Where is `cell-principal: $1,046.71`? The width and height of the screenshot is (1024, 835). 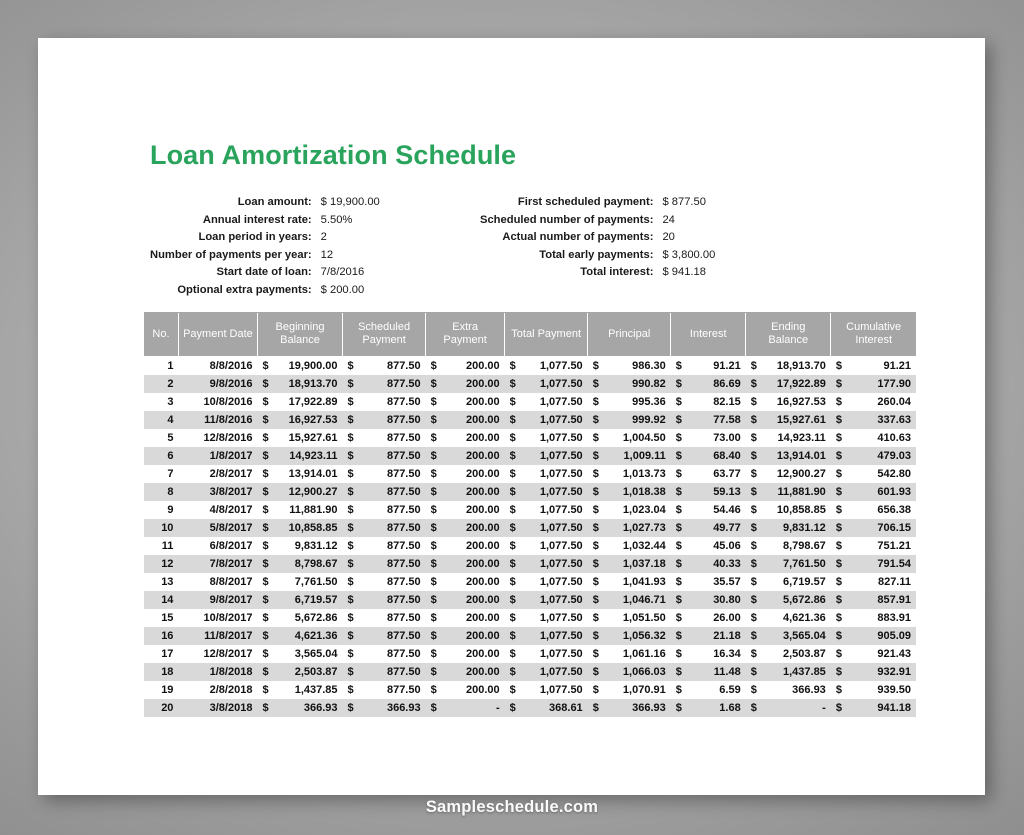 cell-principal: $1,046.71 is located at coordinates (629, 599).